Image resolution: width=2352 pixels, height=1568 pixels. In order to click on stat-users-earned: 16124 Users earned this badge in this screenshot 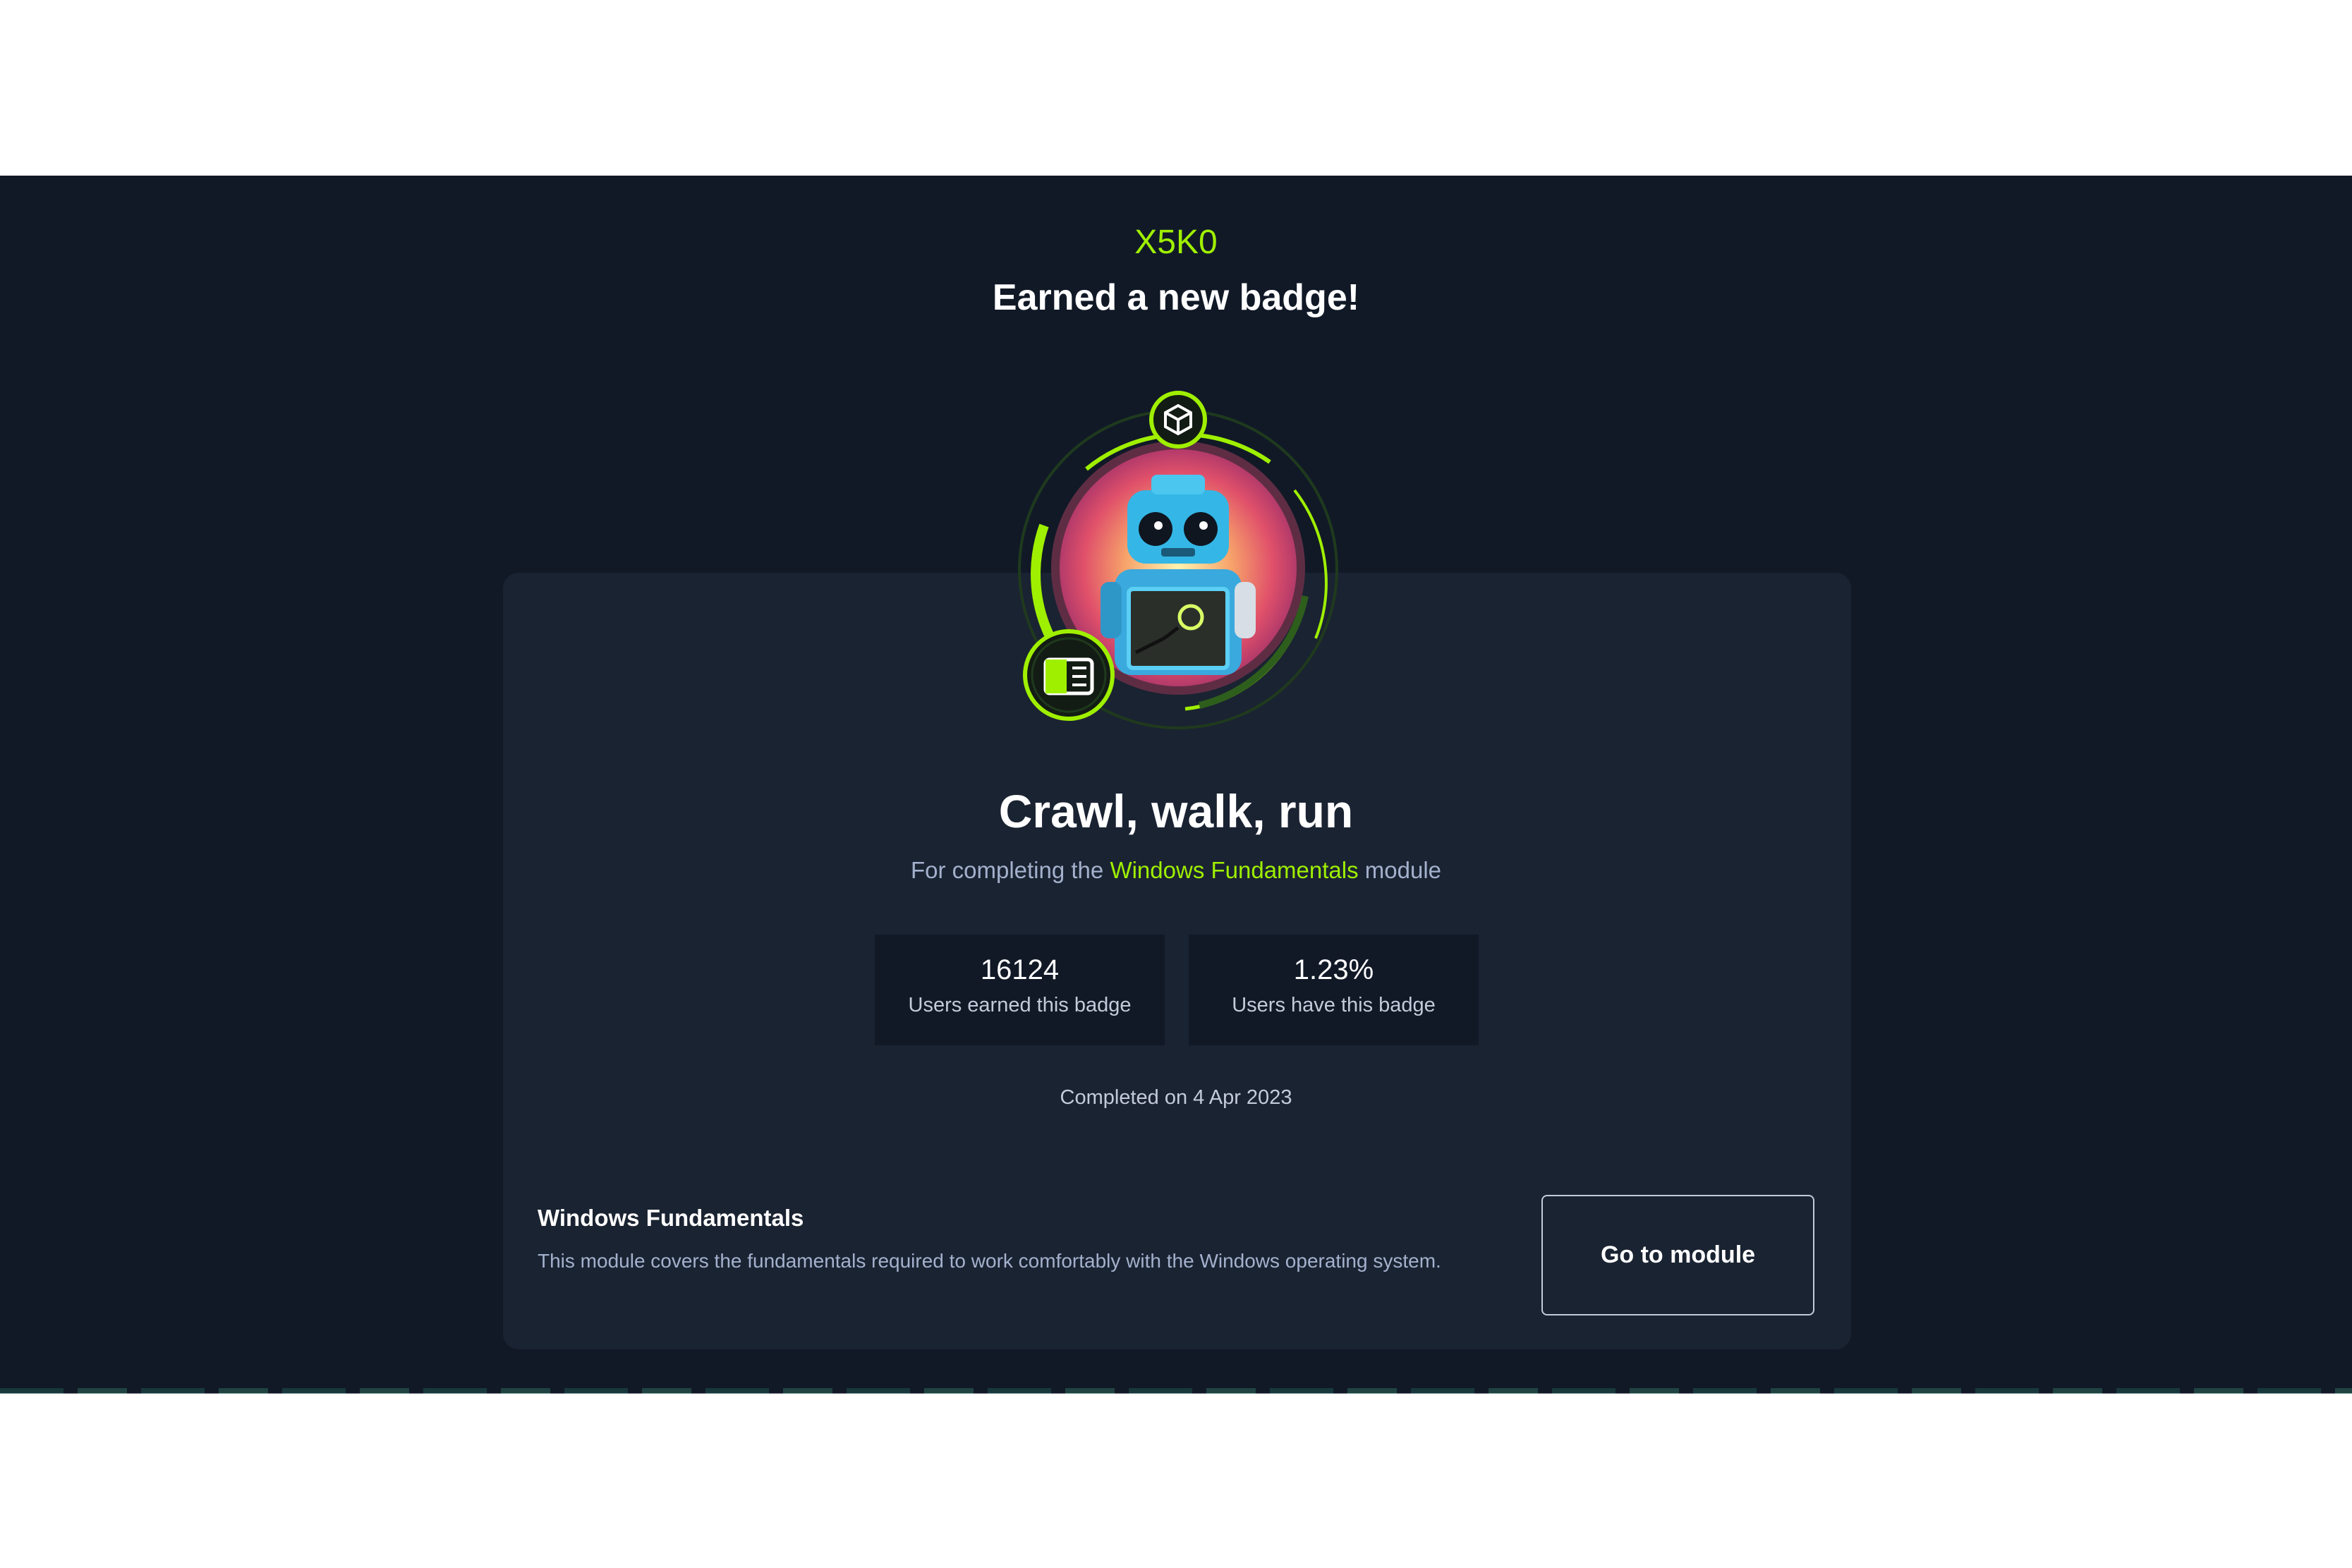, I will do `click(1020, 990)`.